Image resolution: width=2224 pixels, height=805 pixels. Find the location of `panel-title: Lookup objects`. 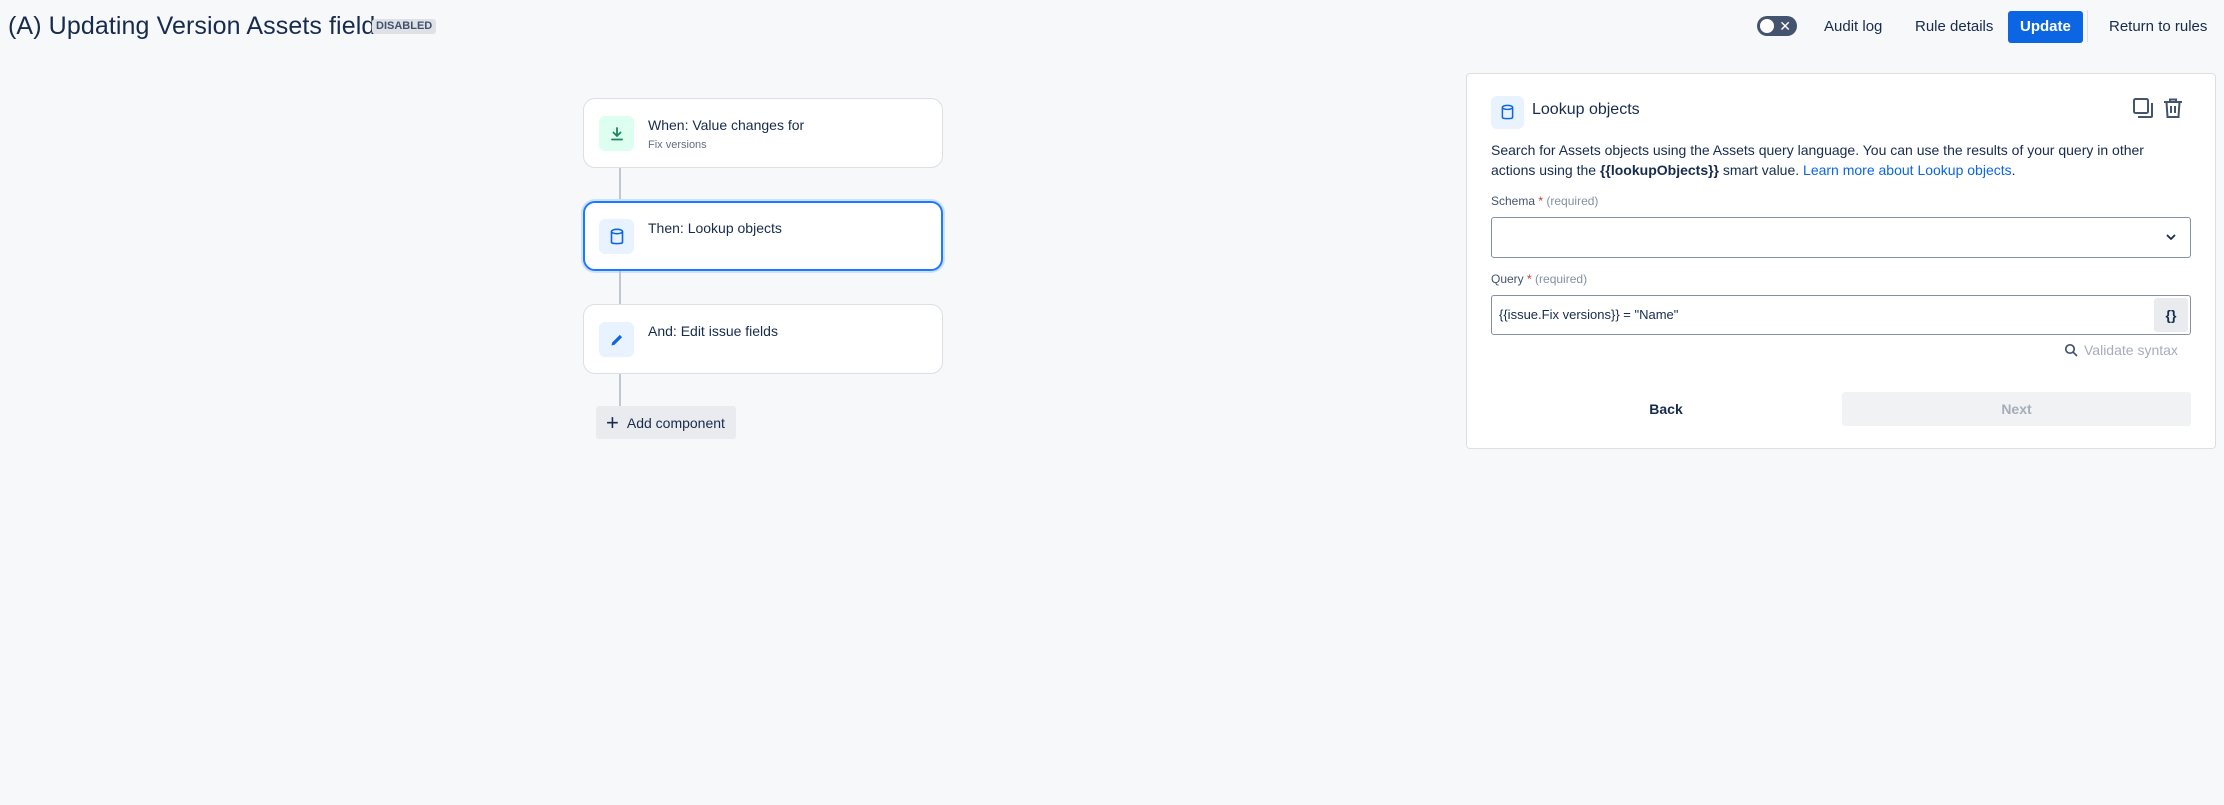

panel-title: Lookup objects is located at coordinates (1586, 109).